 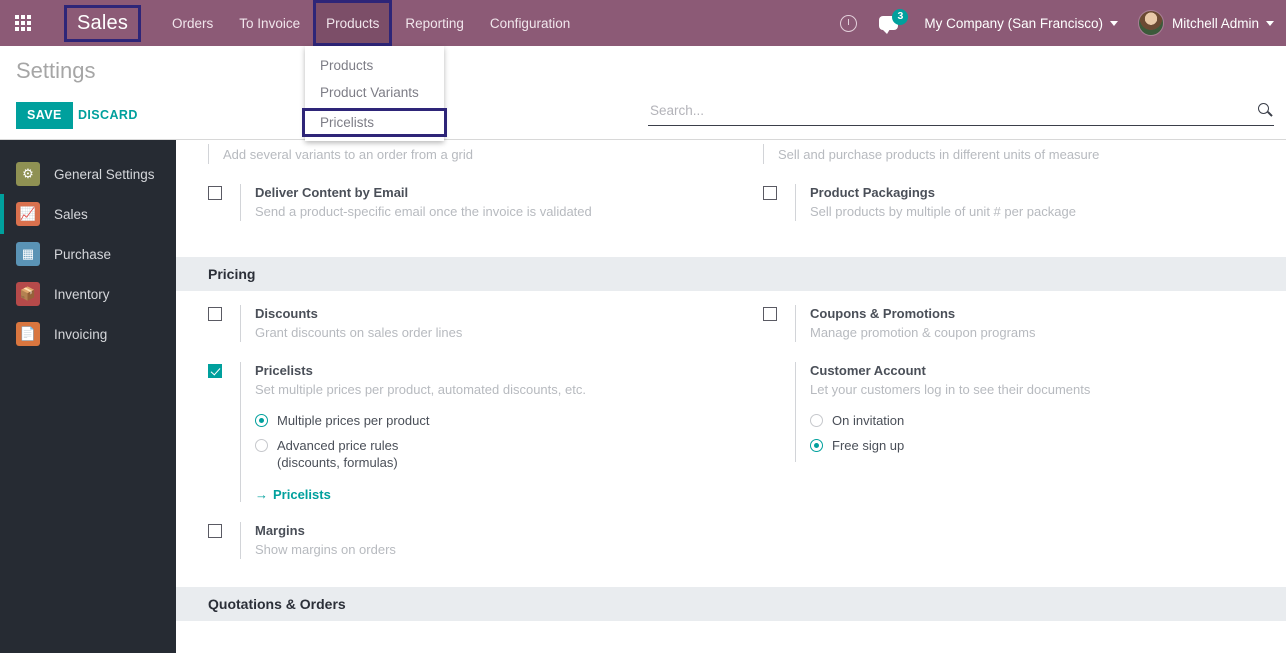 What do you see at coordinates (192, 23) in the screenshot?
I see `menu-item-orders: Orders` at bounding box center [192, 23].